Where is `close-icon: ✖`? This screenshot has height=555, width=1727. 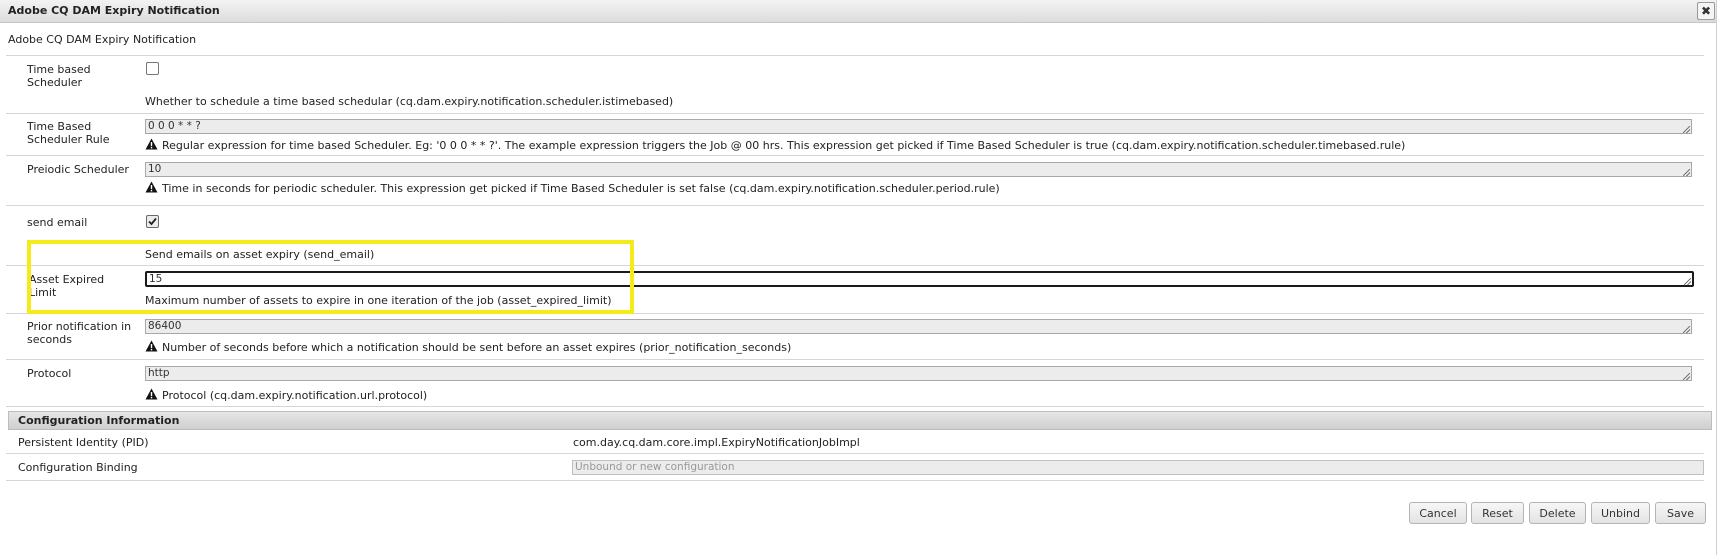
close-icon: ✖ is located at coordinates (1706, 11).